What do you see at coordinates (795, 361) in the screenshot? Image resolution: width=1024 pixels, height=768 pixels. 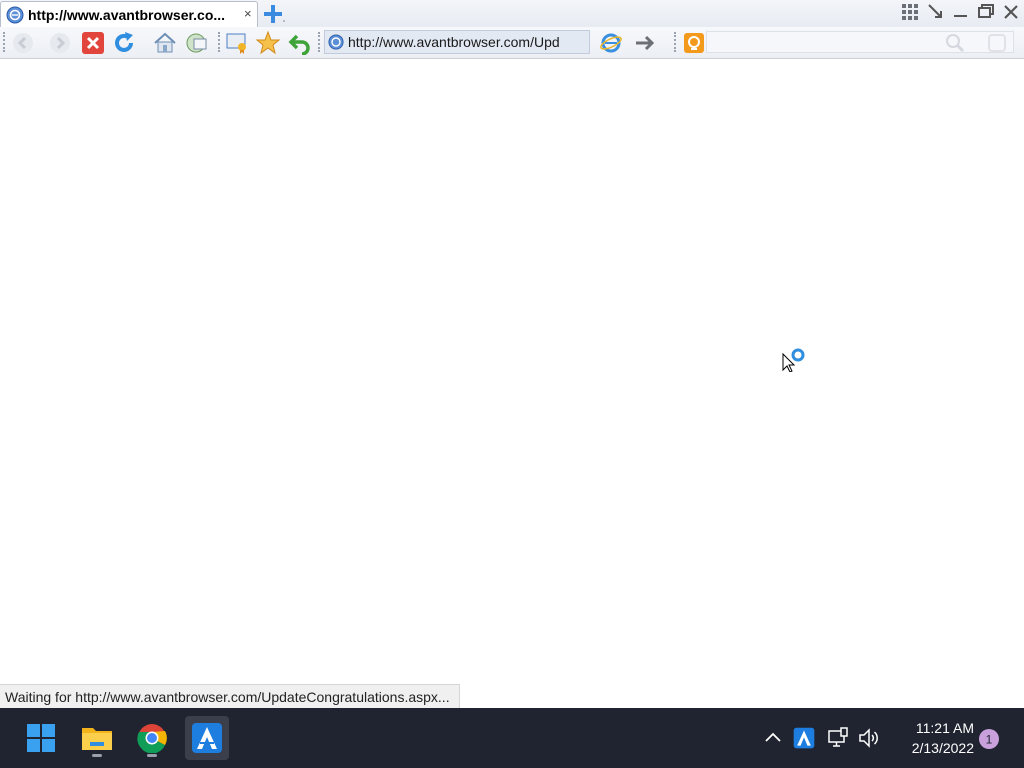 I see `busy-cursor-icon` at bounding box center [795, 361].